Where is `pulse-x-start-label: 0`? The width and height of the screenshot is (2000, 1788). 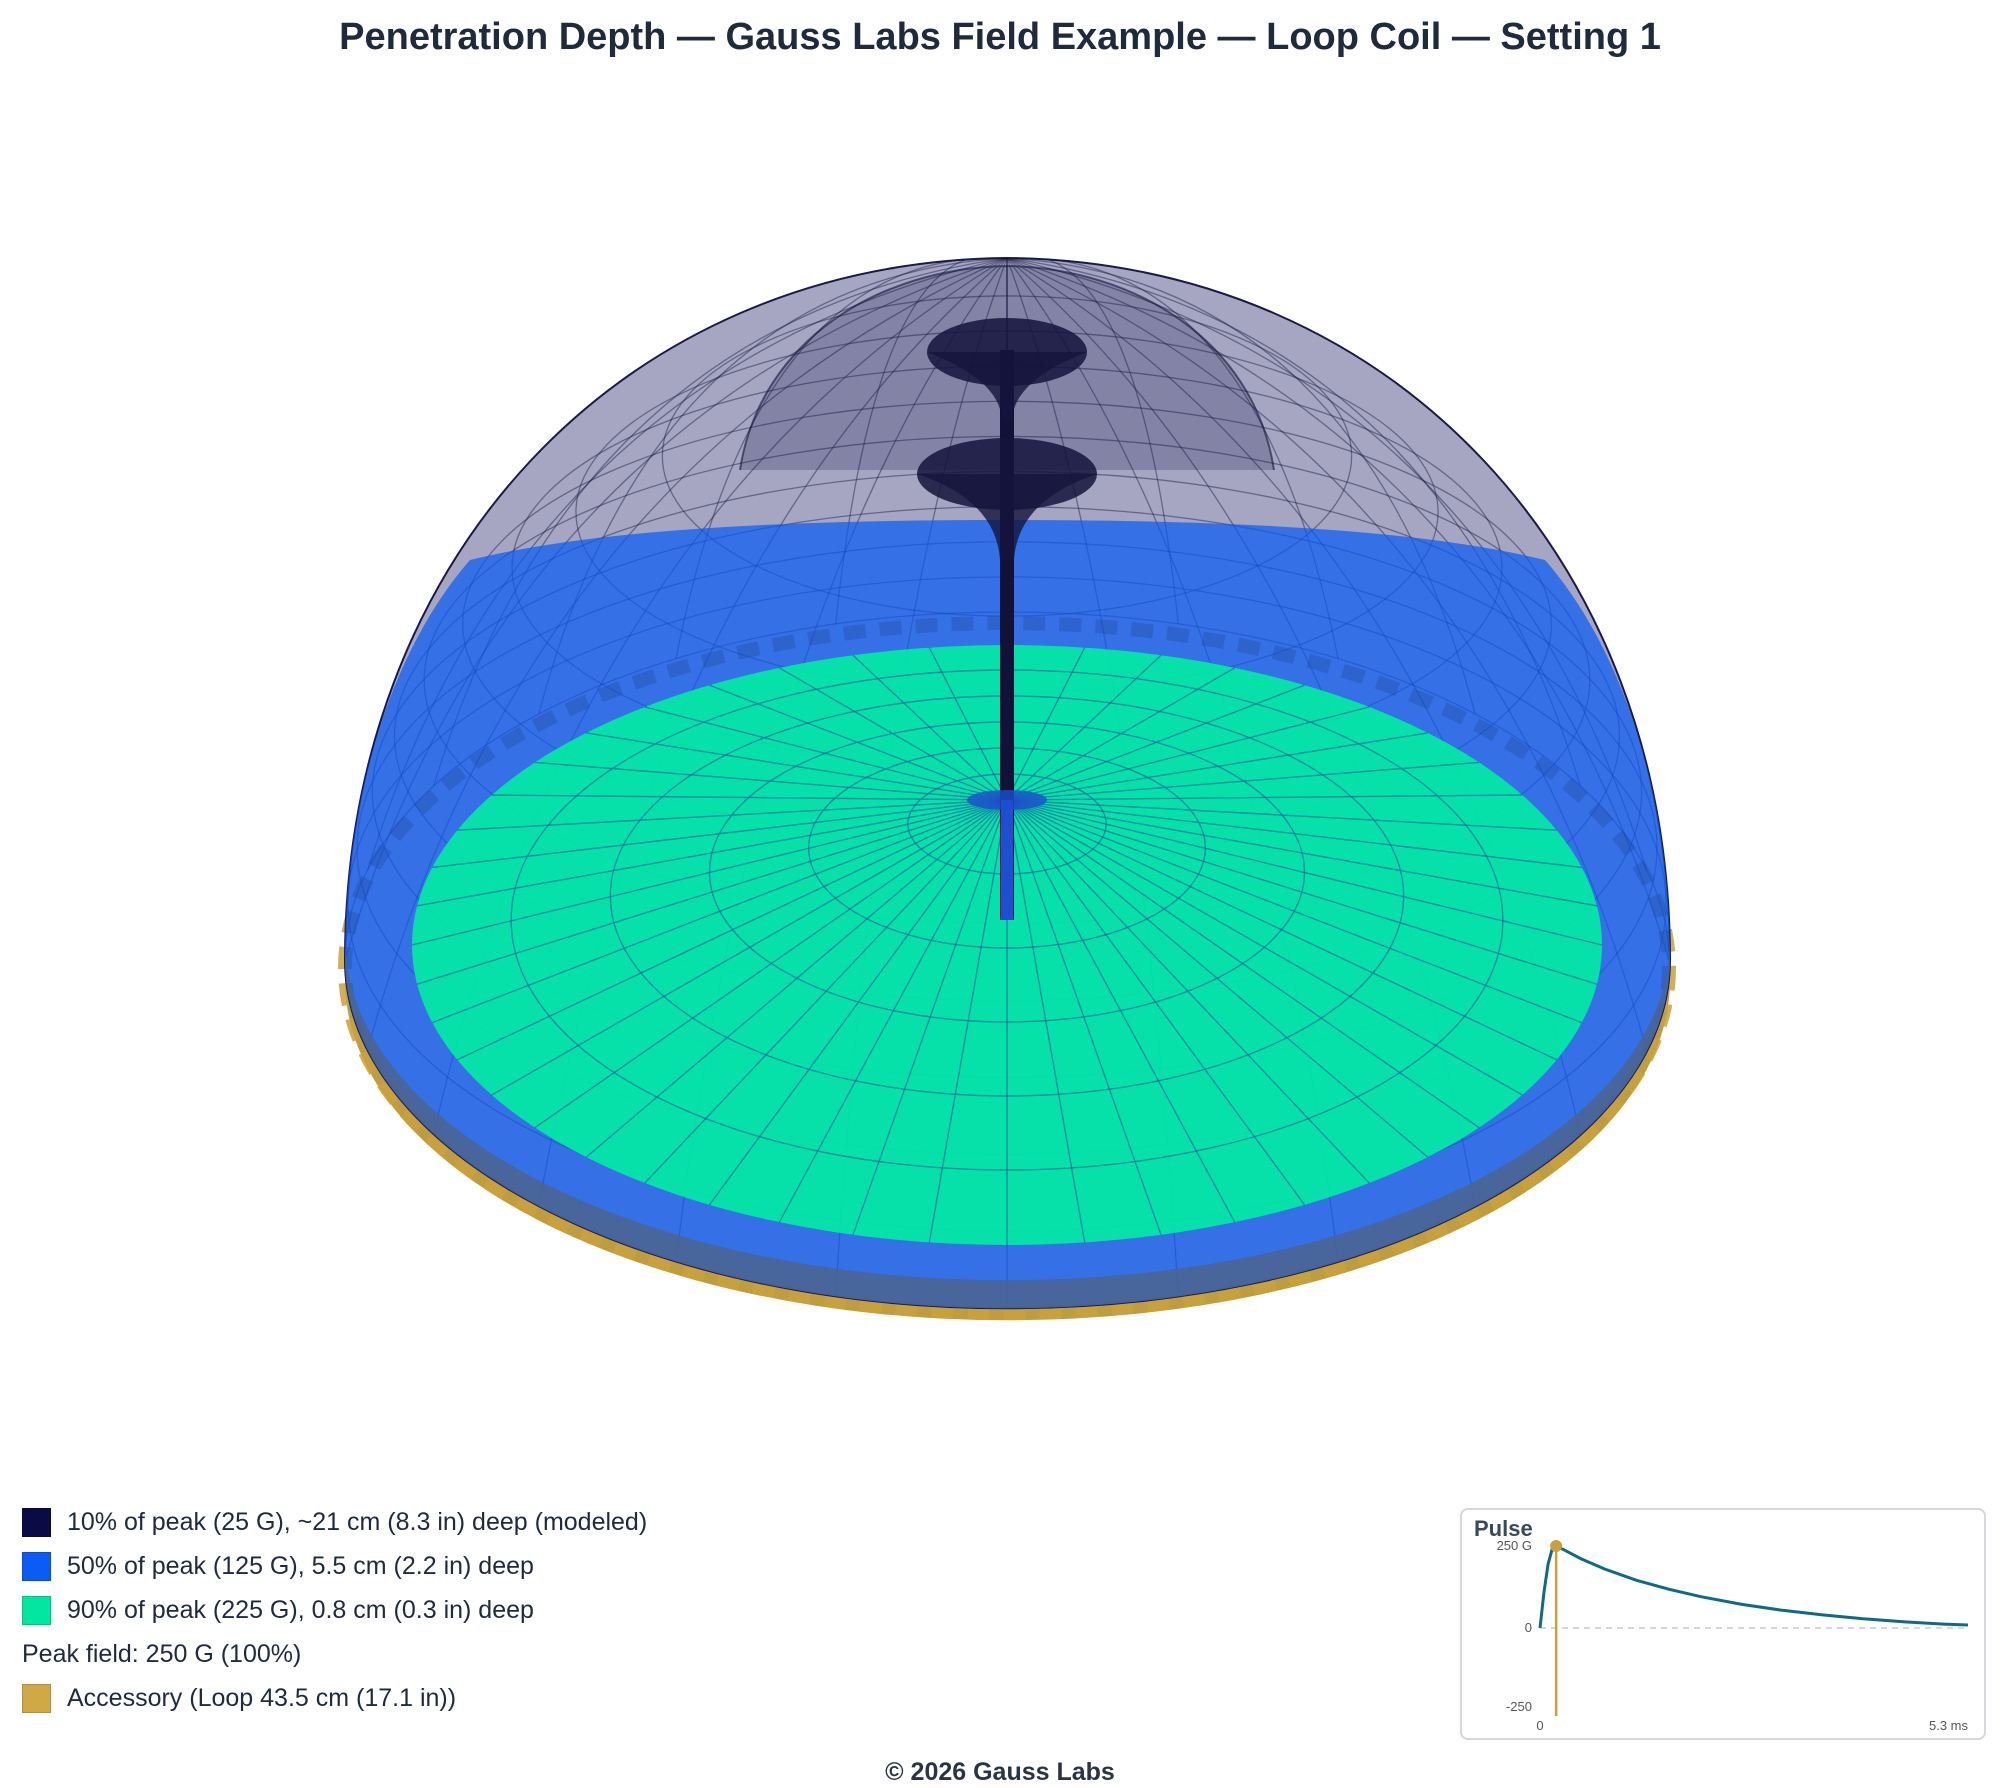 pulse-x-start-label: 0 is located at coordinates (1539, 1725).